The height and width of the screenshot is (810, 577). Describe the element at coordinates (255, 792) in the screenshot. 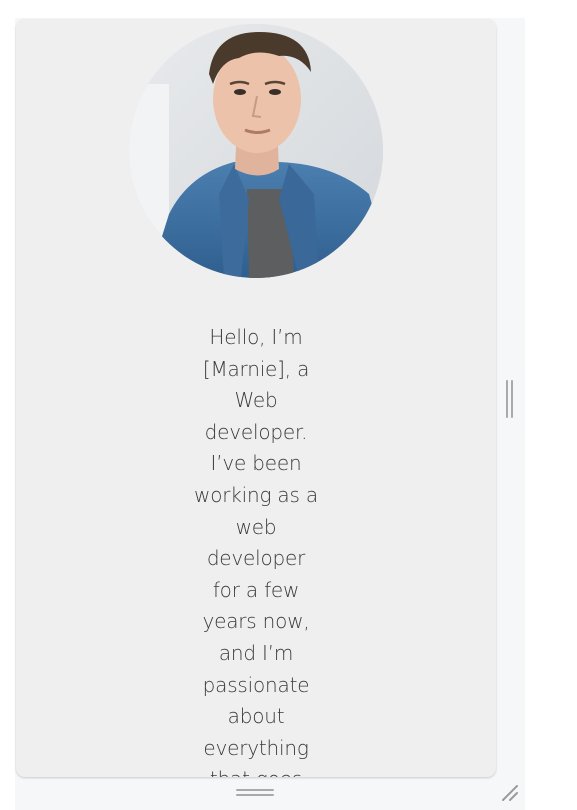

I see `horizontal-resize-handle-icon` at that location.